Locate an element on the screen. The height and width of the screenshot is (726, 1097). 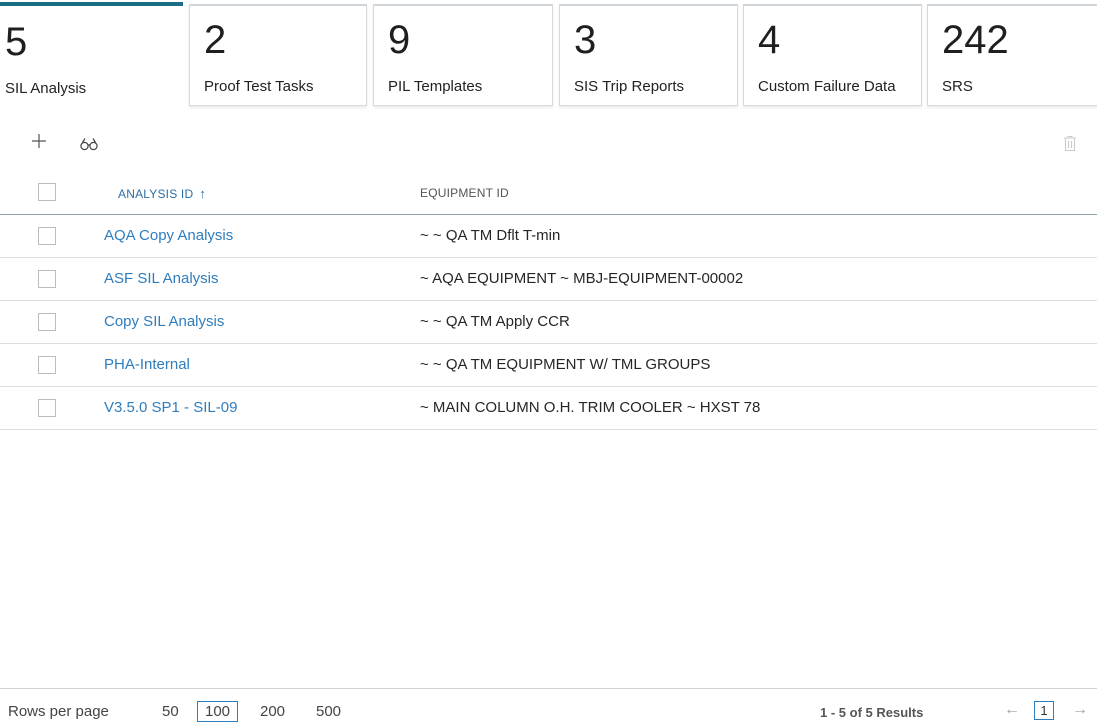
analysis-id-link: PHA-Internal is located at coordinates (147, 364).